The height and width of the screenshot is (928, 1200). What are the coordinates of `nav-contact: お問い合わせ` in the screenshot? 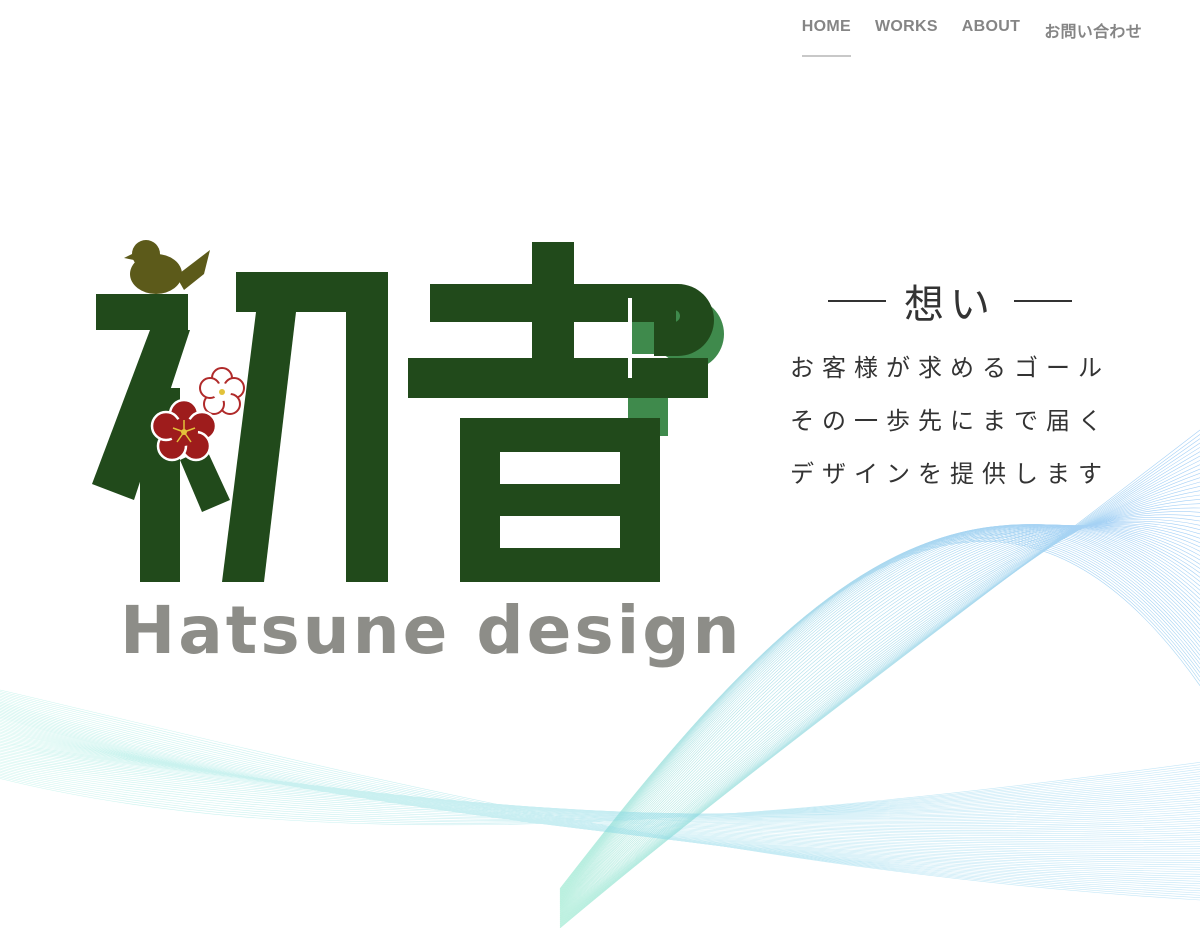 It's located at (1093, 33).